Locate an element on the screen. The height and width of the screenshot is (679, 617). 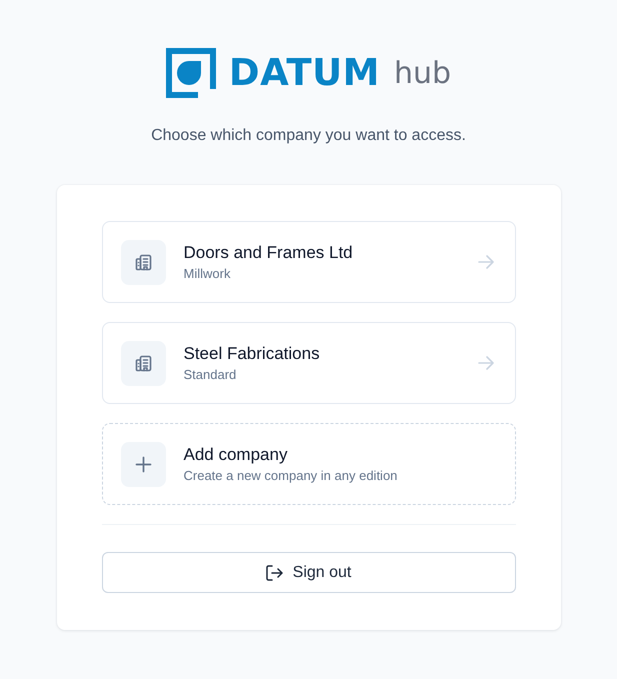
company-option: Steel Fabrications Standard is located at coordinates (309, 363).